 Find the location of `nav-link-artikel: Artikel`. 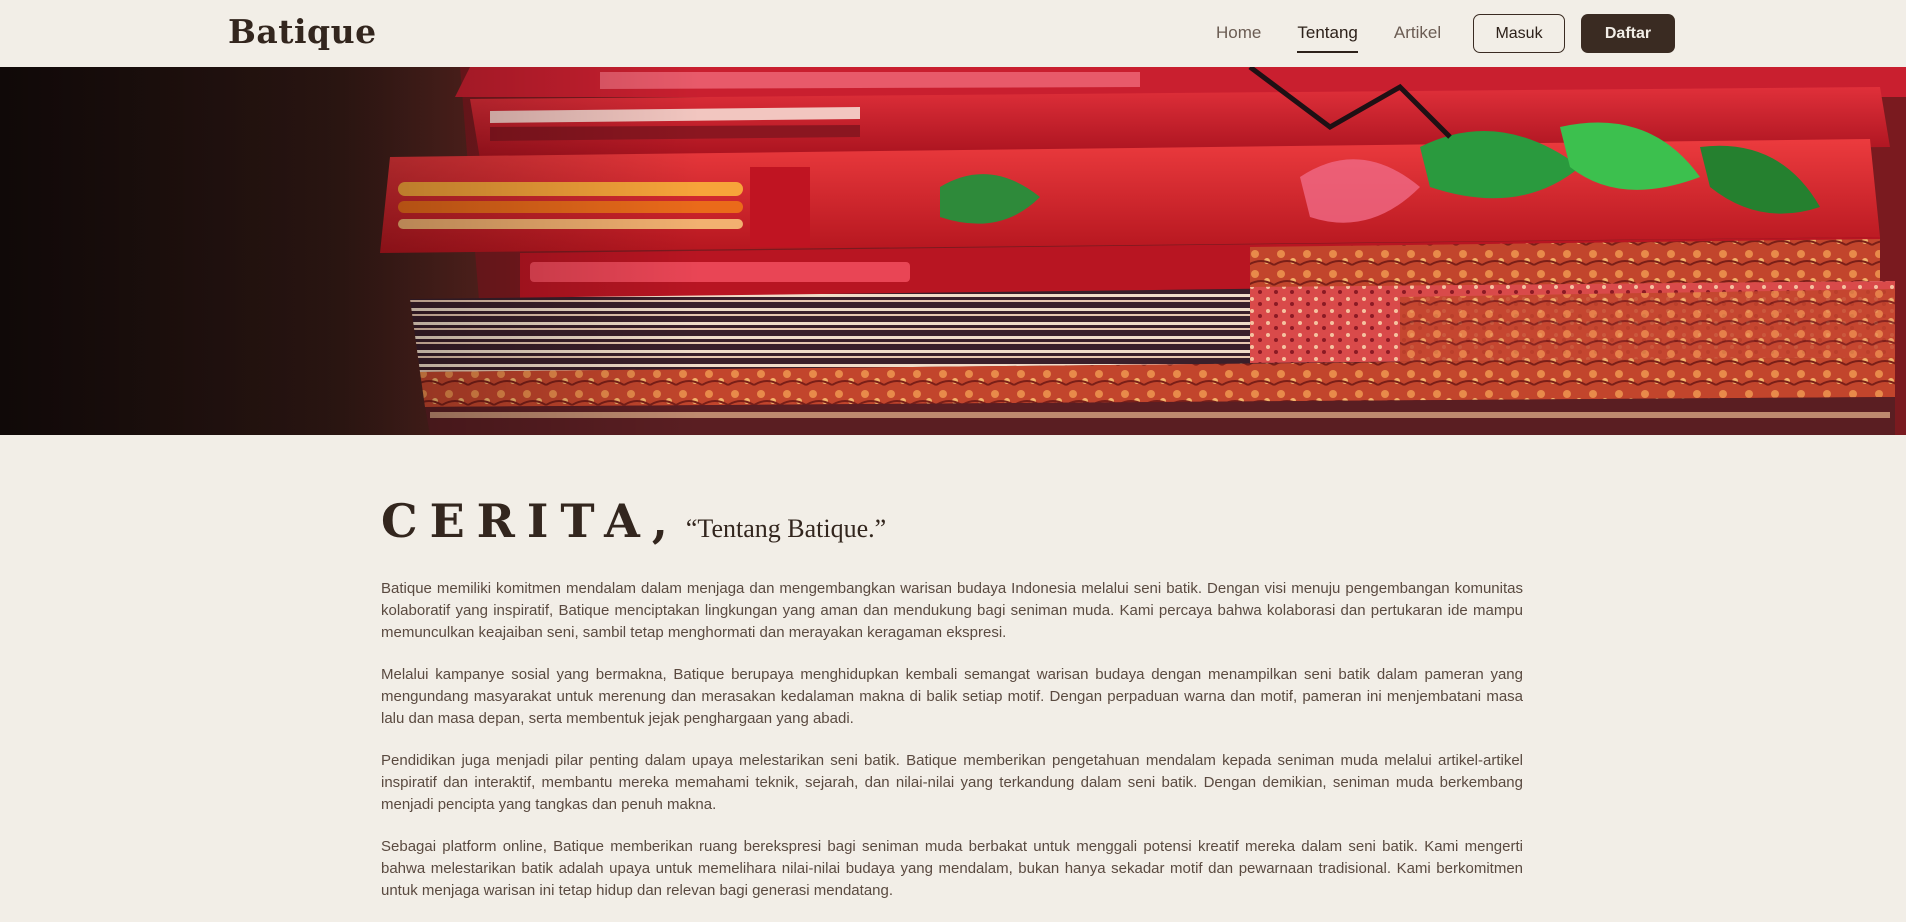

nav-link-artikel: Artikel is located at coordinates (1417, 38).